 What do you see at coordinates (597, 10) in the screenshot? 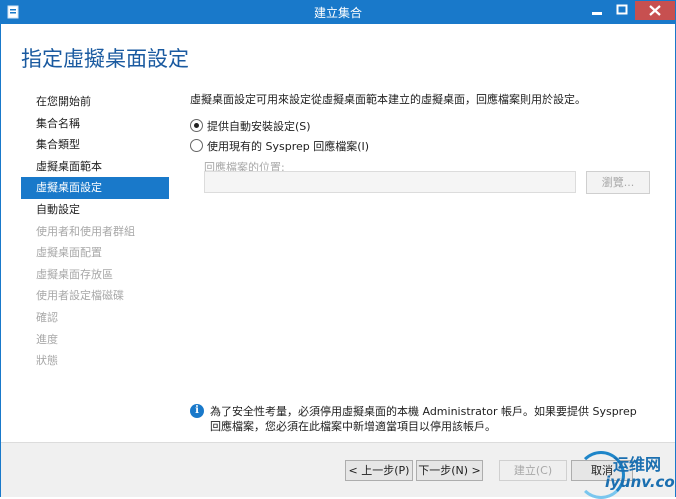
I see `minimize-button` at bounding box center [597, 10].